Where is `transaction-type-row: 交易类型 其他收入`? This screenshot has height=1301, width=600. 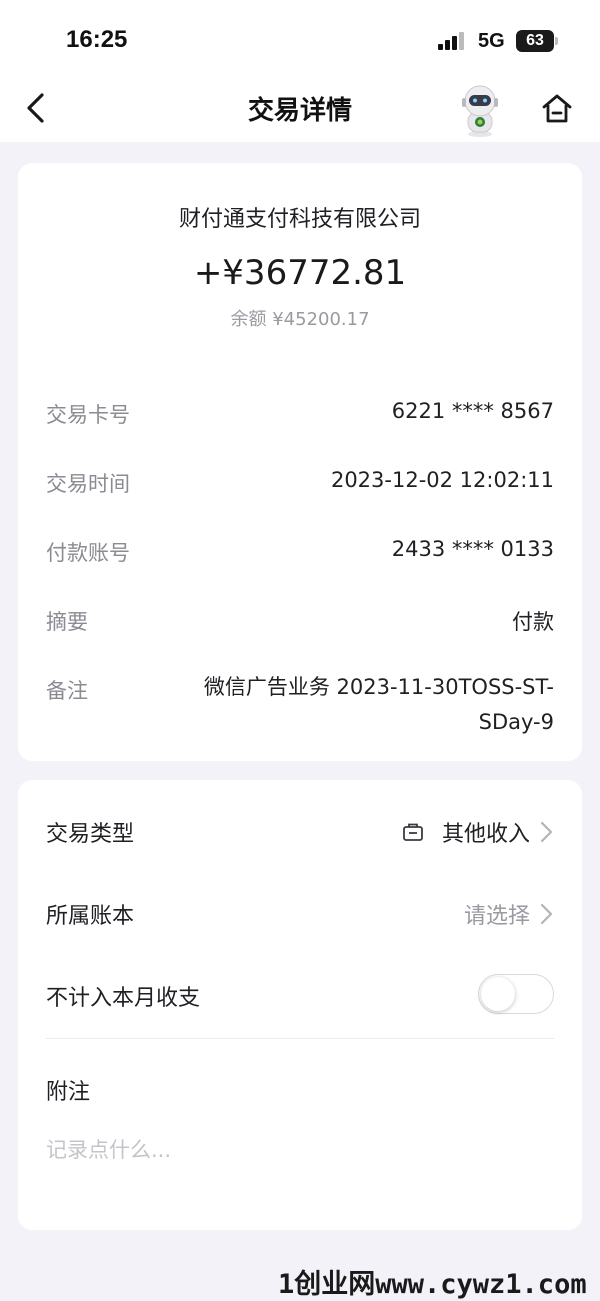
transaction-type-row: 交易类型 其他收入 is located at coordinates (300, 832).